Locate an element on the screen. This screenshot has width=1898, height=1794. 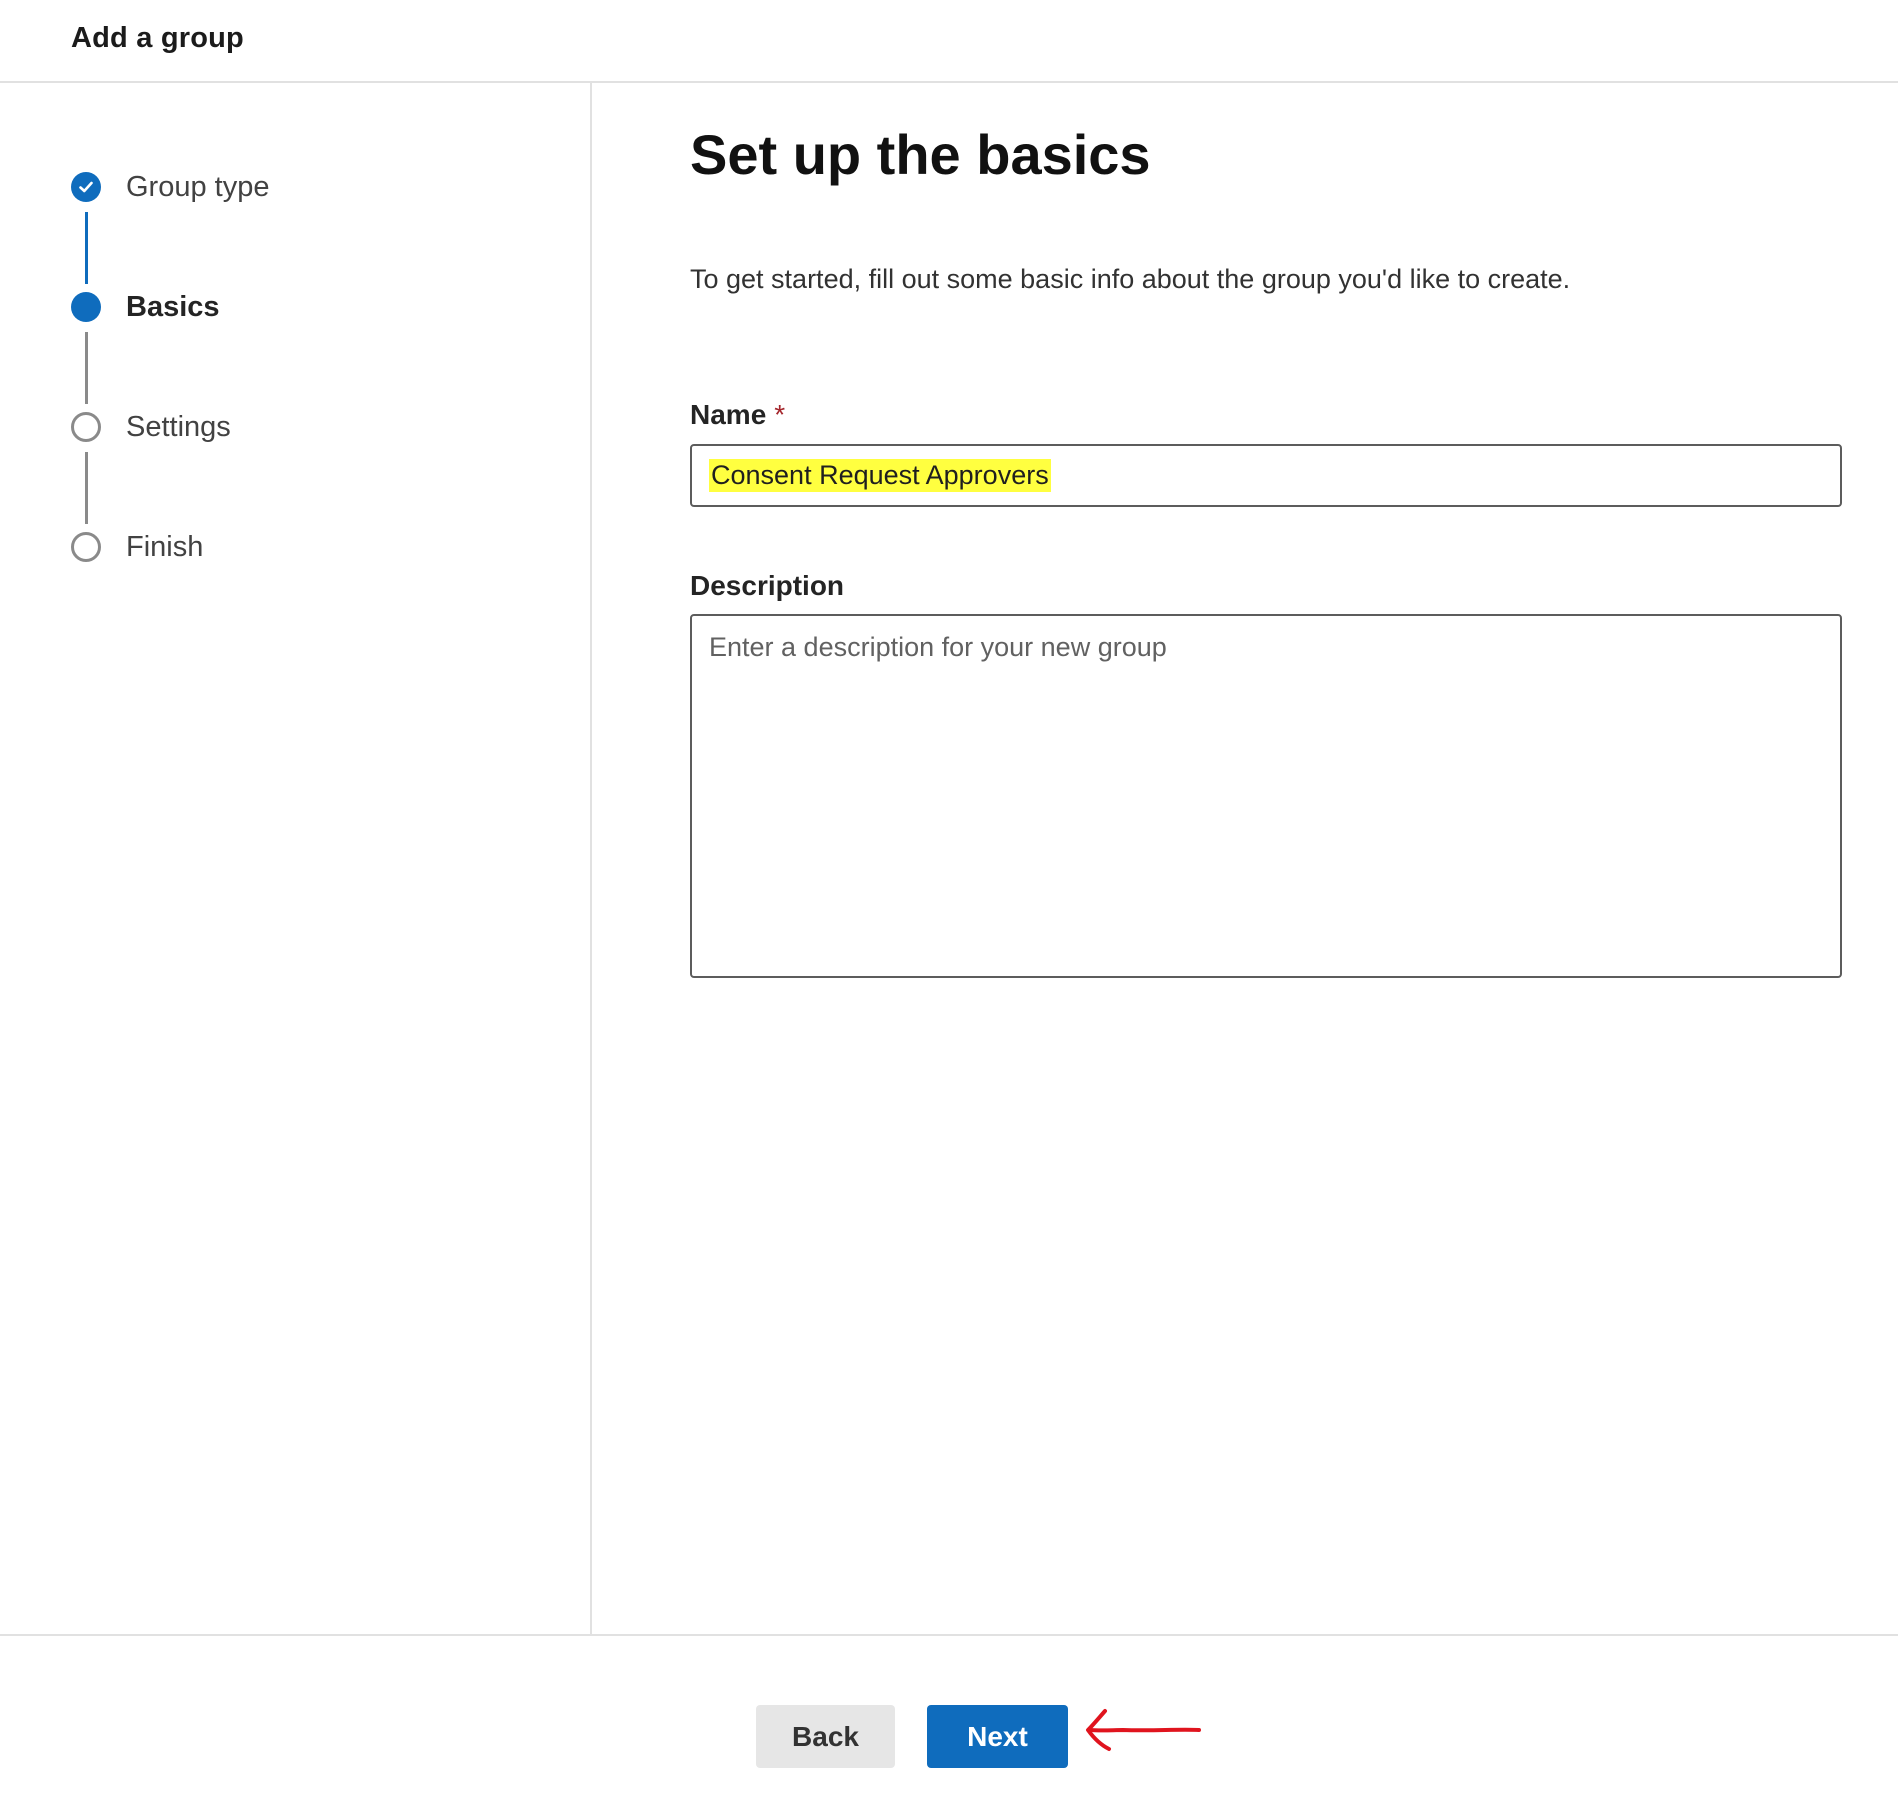
step-group-type: Group type is located at coordinates (170, 187).